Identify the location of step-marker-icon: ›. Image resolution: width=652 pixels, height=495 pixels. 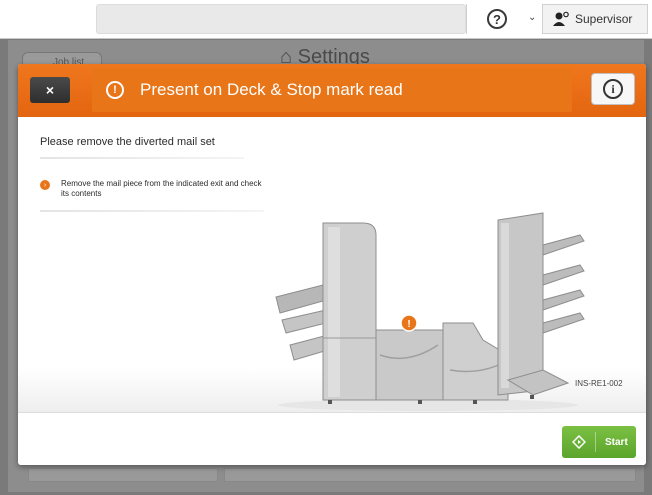
(45, 185).